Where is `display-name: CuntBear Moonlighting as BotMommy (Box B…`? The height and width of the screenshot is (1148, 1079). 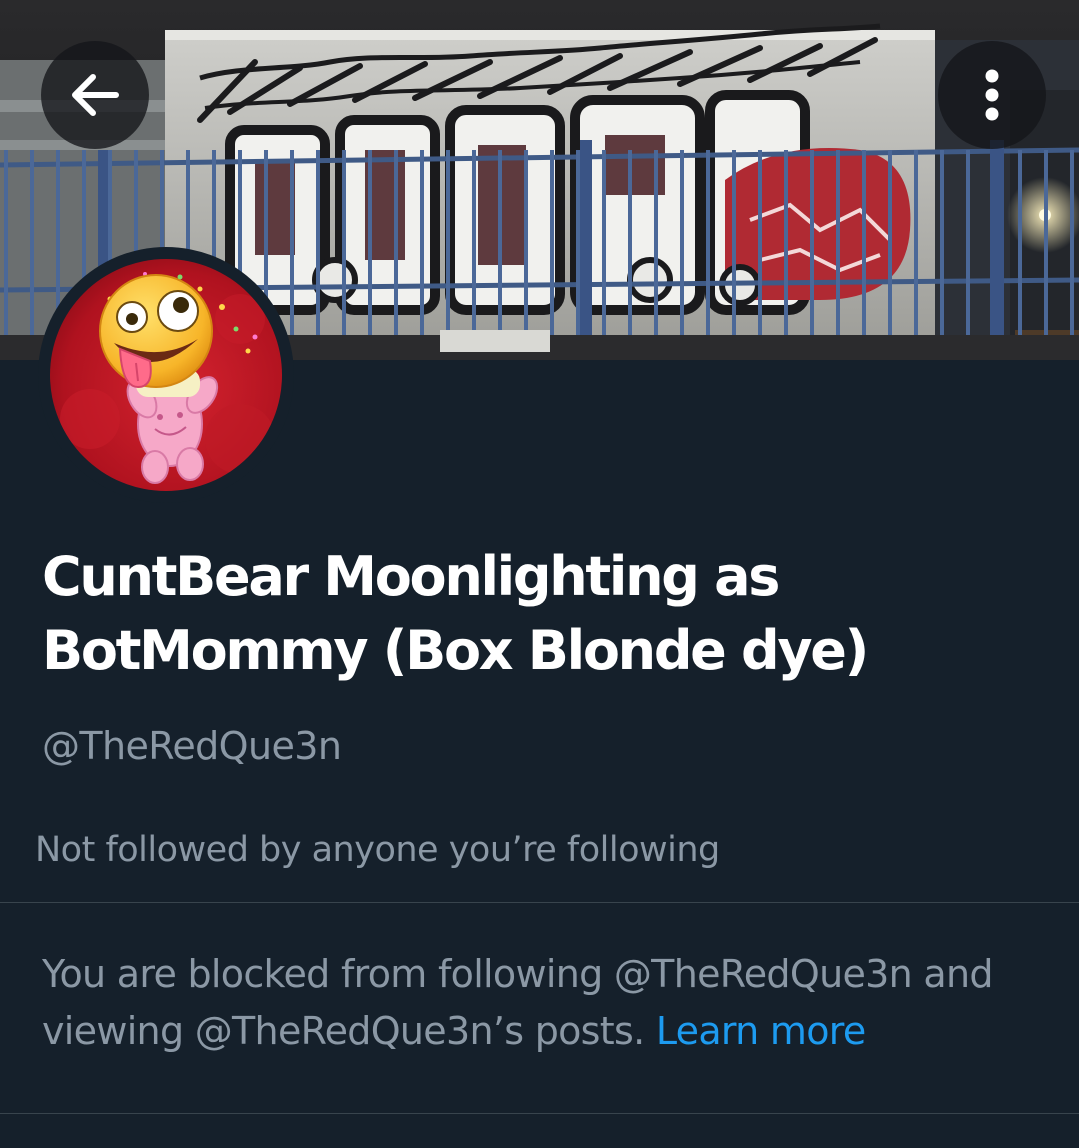
display-name: CuntBear Moonlighting as BotMommy (Box B… is located at coordinates (455, 613).